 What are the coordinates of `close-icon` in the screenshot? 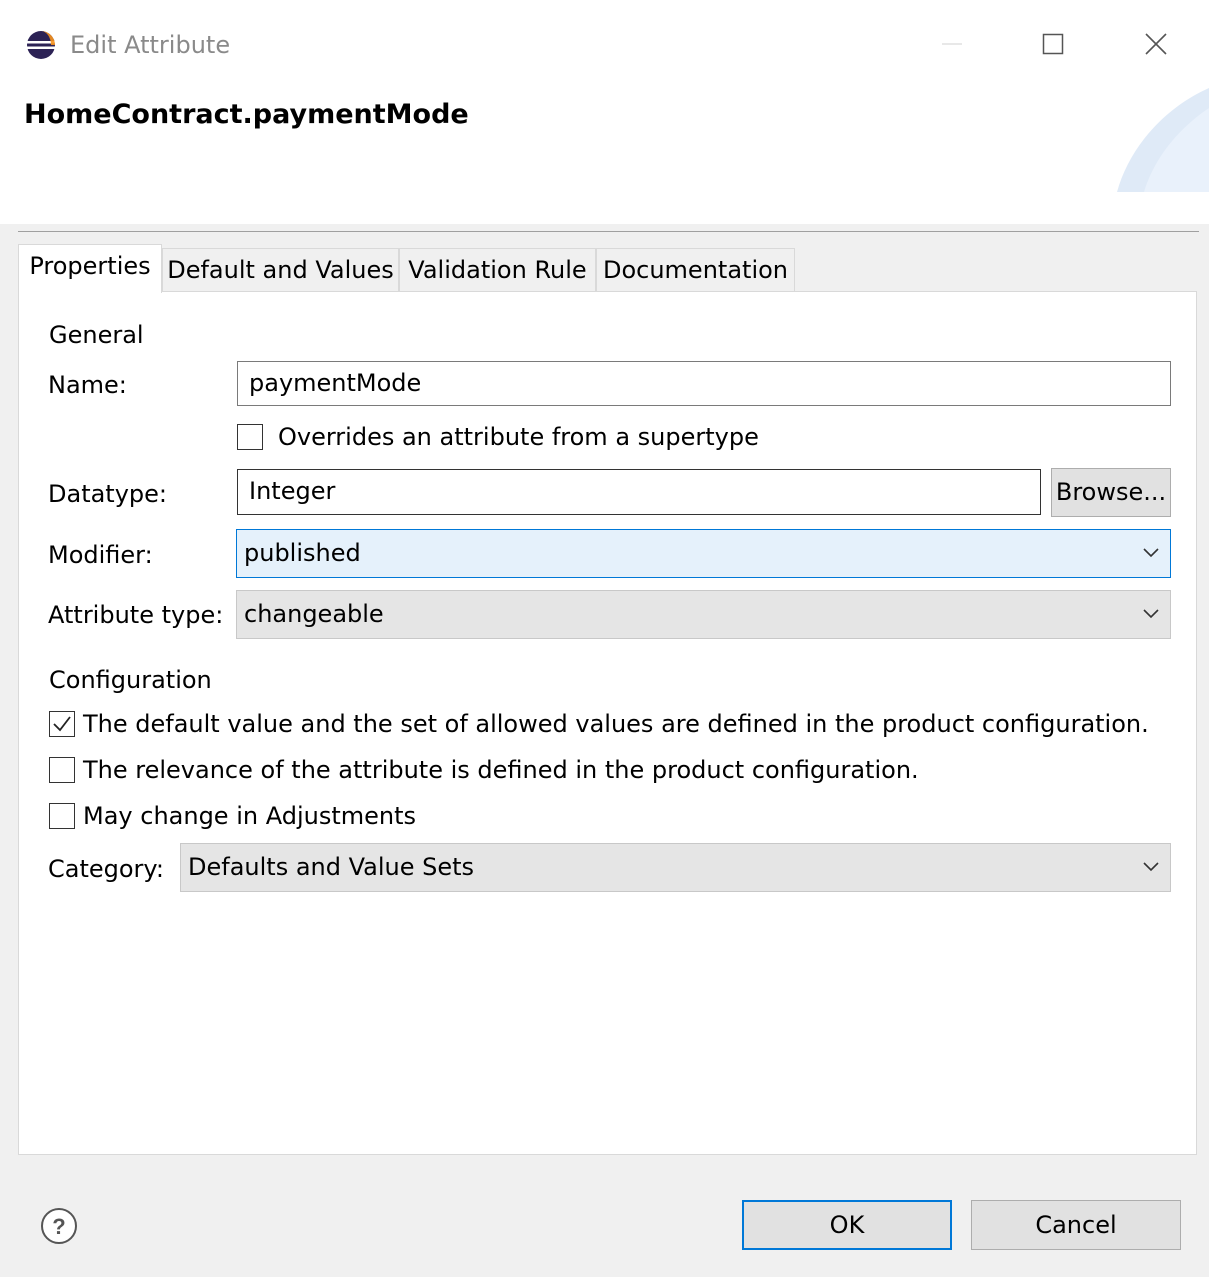 It's located at (1156, 44).